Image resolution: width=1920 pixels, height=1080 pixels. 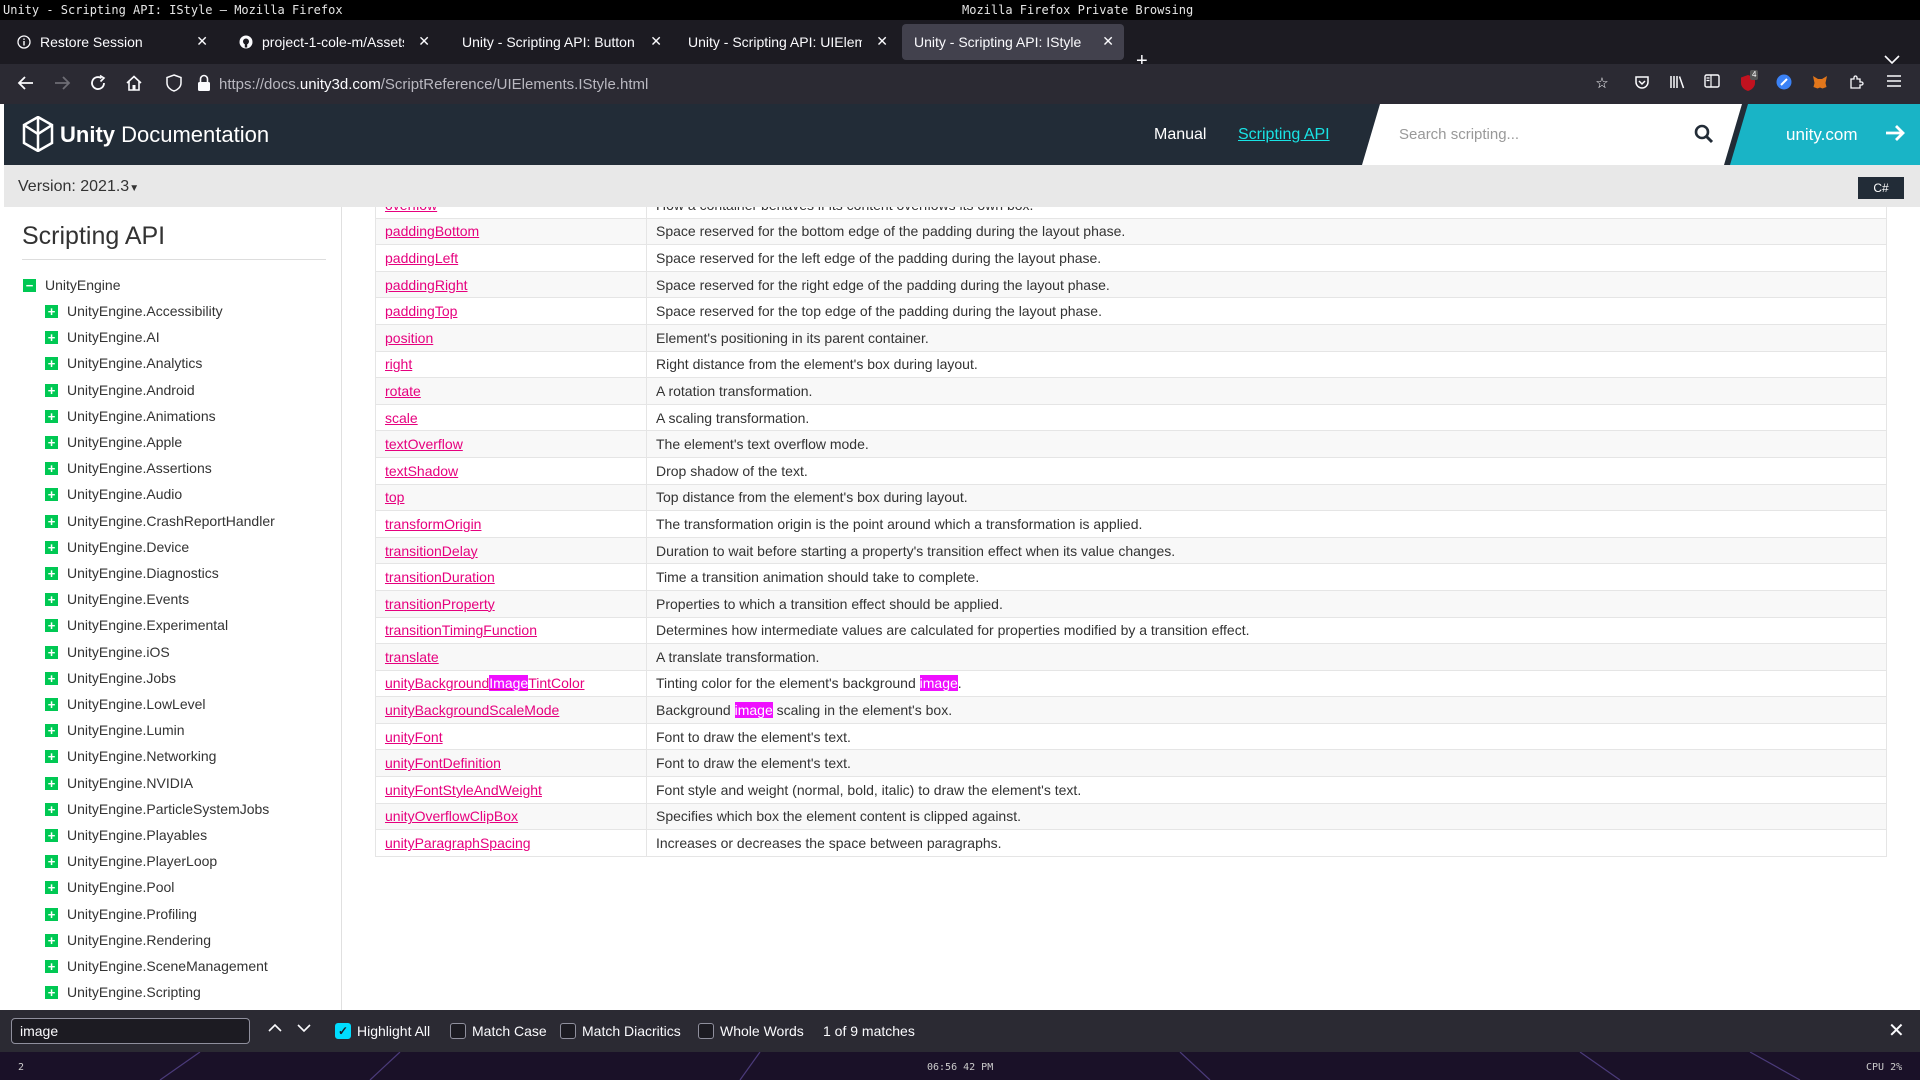 What do you see at coordinates (128, 599) in the screenshot?
I see `sidebar-item: UnityEngine.Events` at bounding box center [128, 599].